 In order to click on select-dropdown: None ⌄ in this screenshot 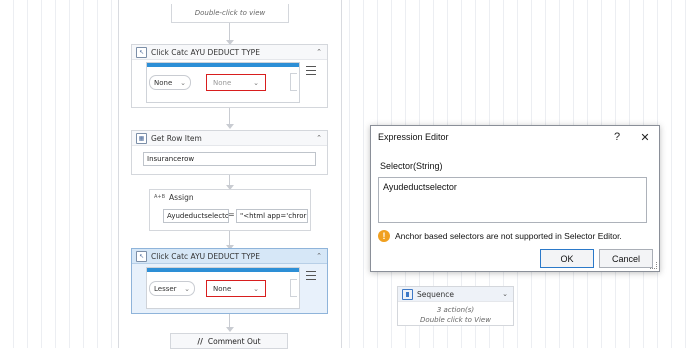, I will do `click(170, 82)`.